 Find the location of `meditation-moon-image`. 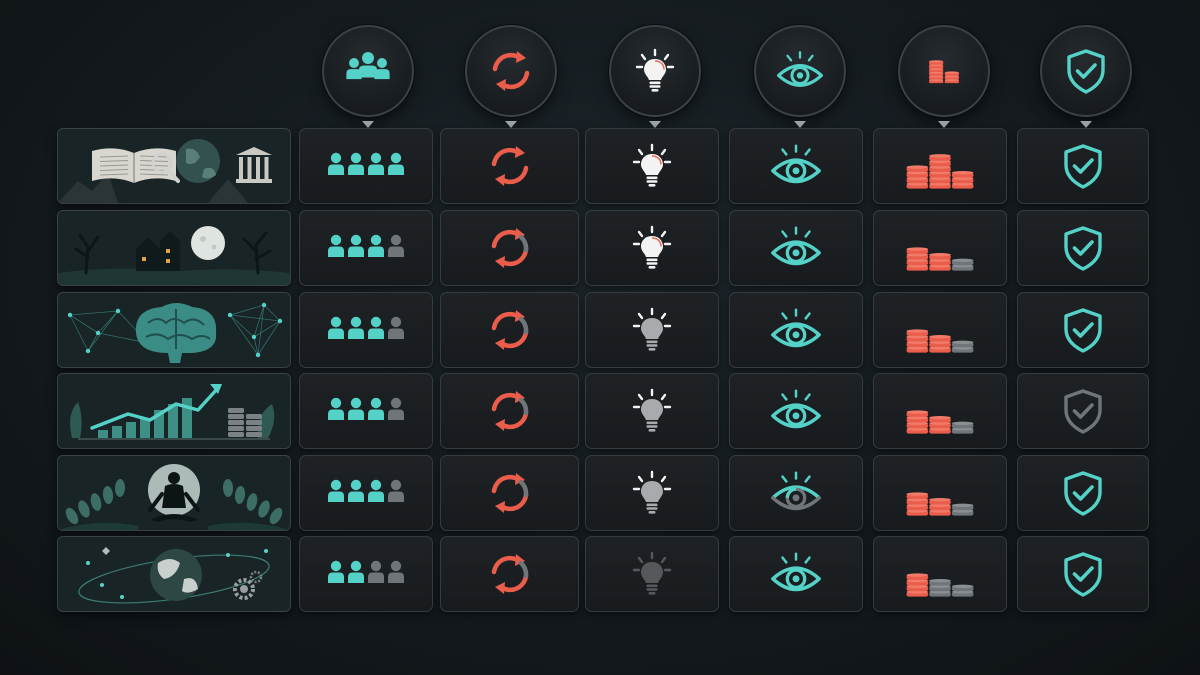

meditation-moon-image is located at coordinates (174, 493).